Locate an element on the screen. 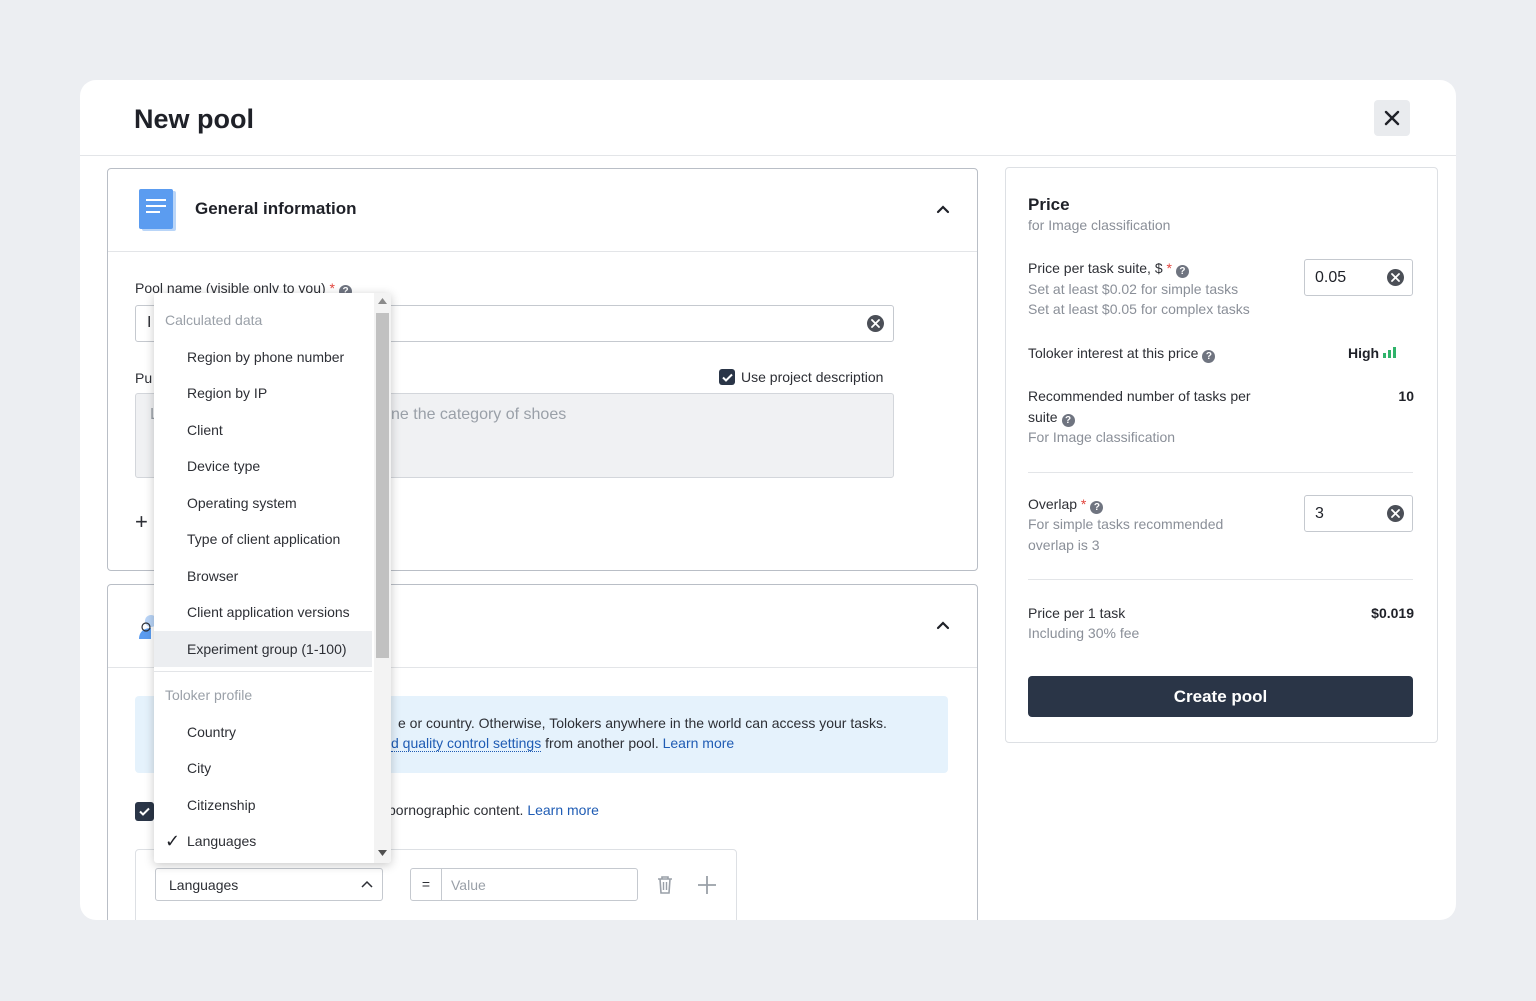  add-icon is located at coordinates (707, 885).